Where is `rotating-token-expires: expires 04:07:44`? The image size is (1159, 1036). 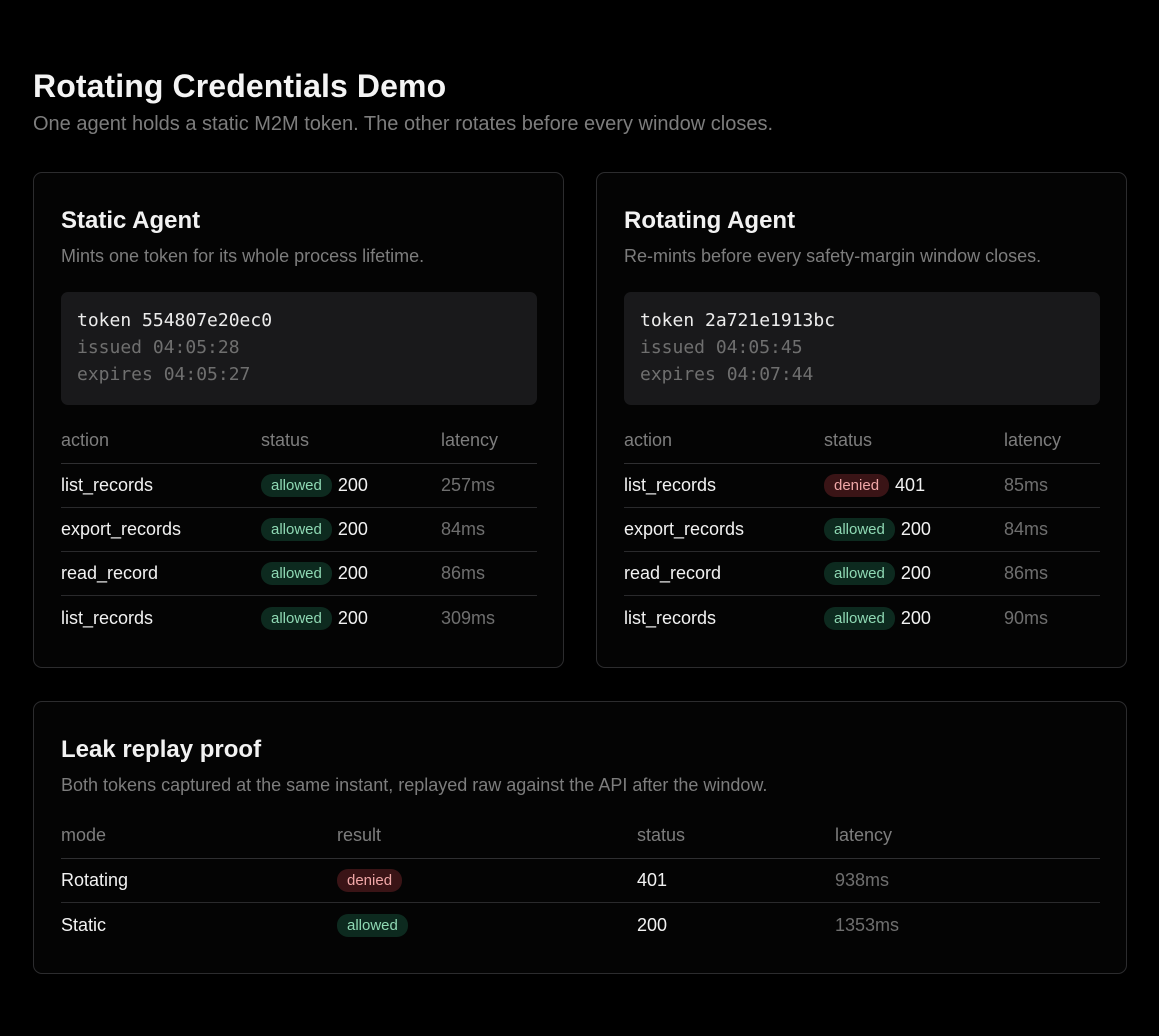
rotating-token-expires: expires 04:07:44 is located at coordinates (727, 374).